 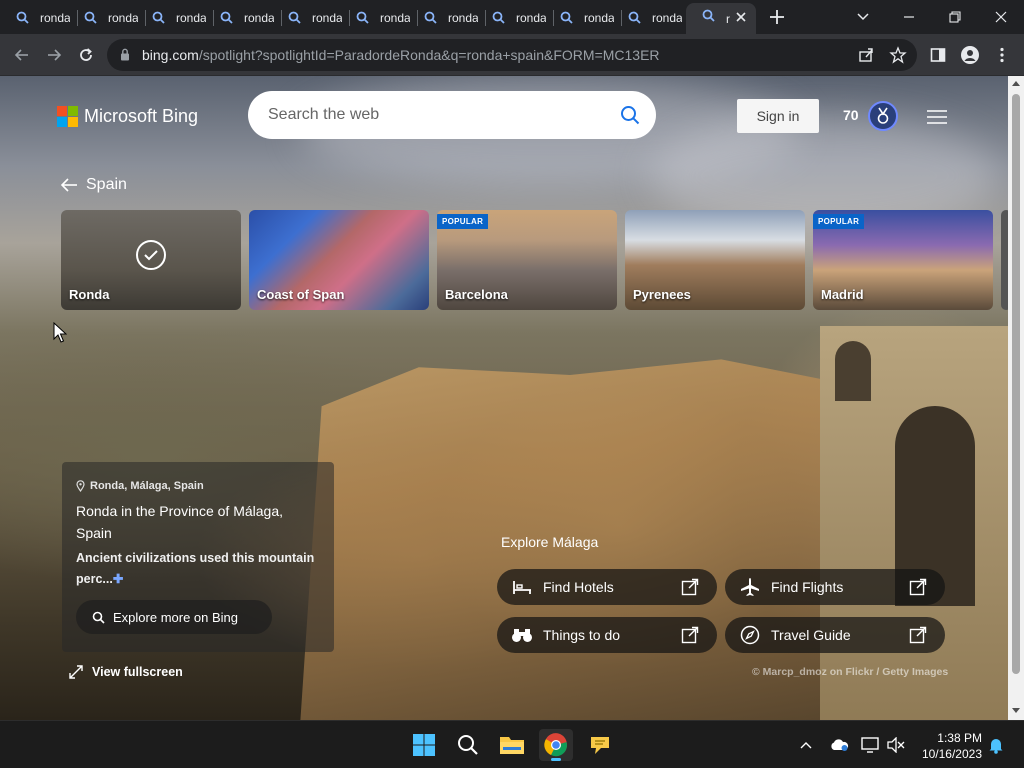 I want to click on search-input, so click(x=438, y=115).